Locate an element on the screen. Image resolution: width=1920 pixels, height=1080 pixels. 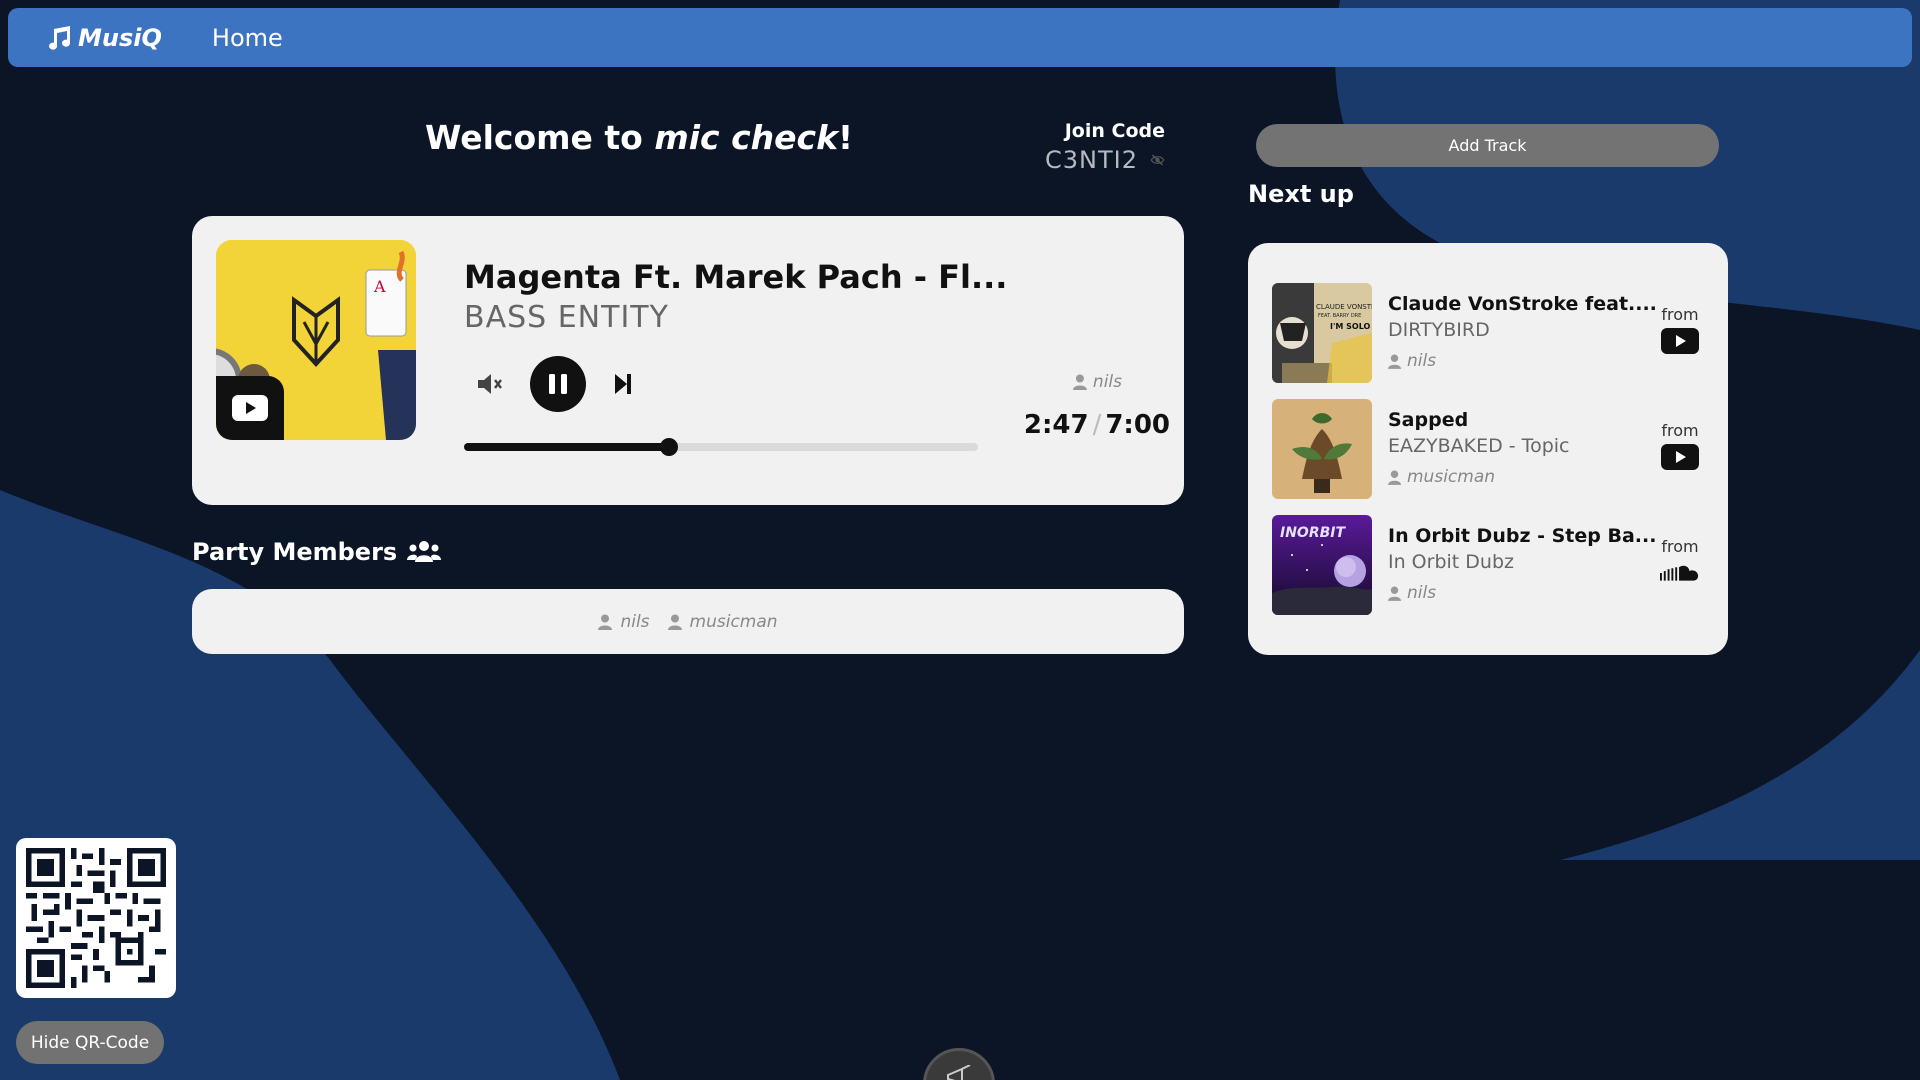
track-artist: BASS ENTITY is located at coordinates (566, 317).